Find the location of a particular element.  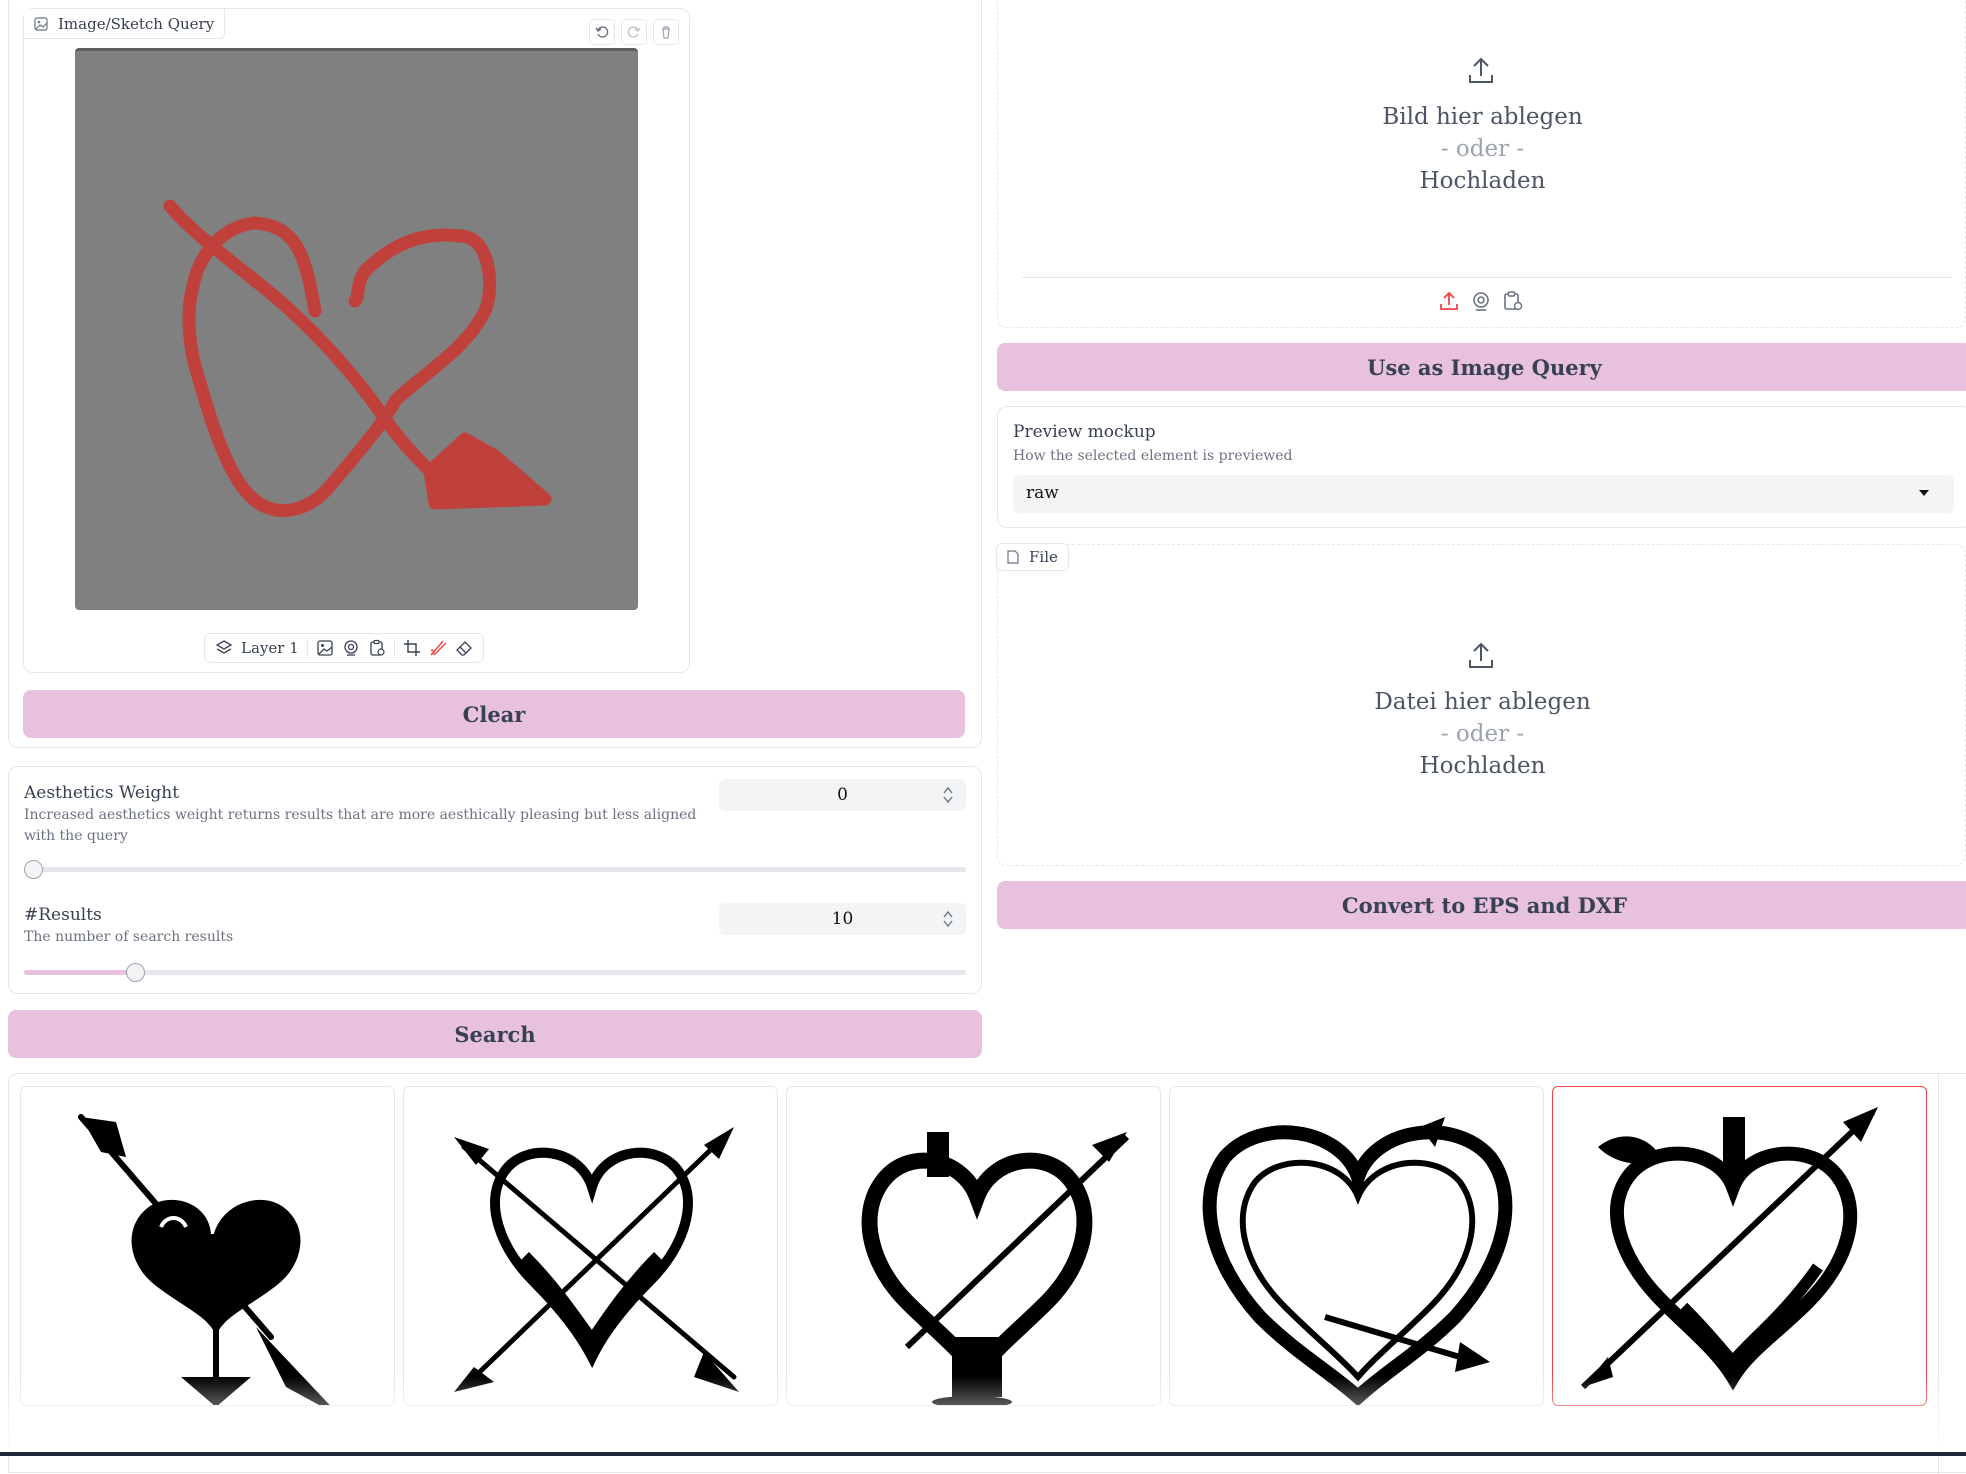

aesthetics-number-input: 0 is located at coordinates (842, 795).